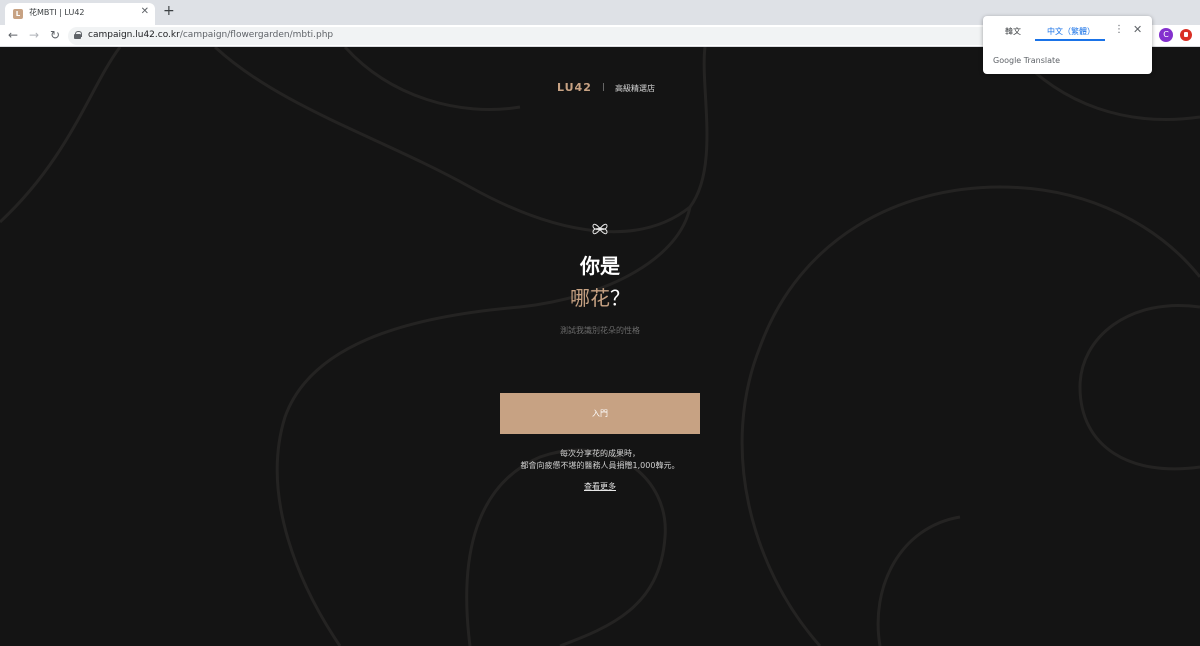 The image size is (1200, 646). Describe the element at coordinates (145, 11) in the screenshot. I see `tab-close-icon: ✕` at that location.